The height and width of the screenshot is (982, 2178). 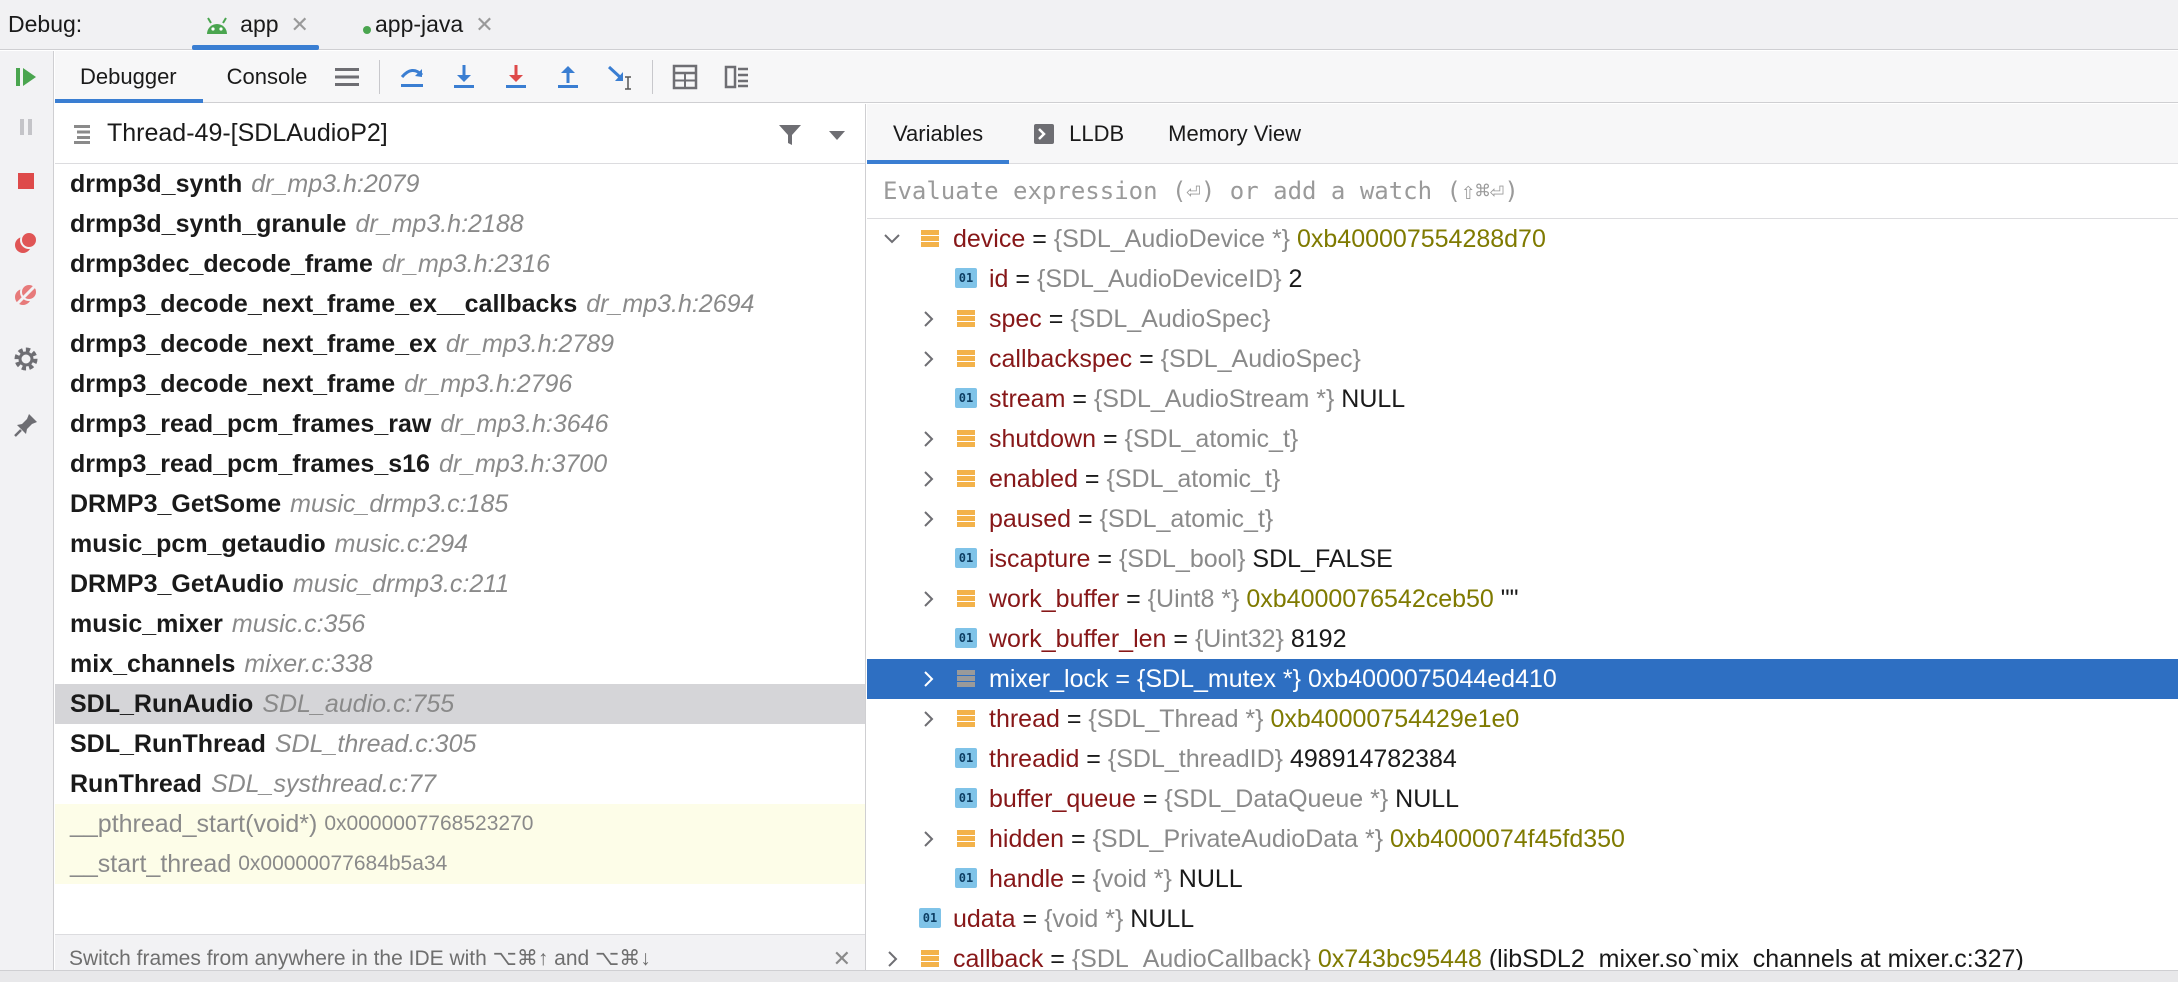 I want to click on frame-function: drmp3dec_decode_frame, so click(x=221, y=263).